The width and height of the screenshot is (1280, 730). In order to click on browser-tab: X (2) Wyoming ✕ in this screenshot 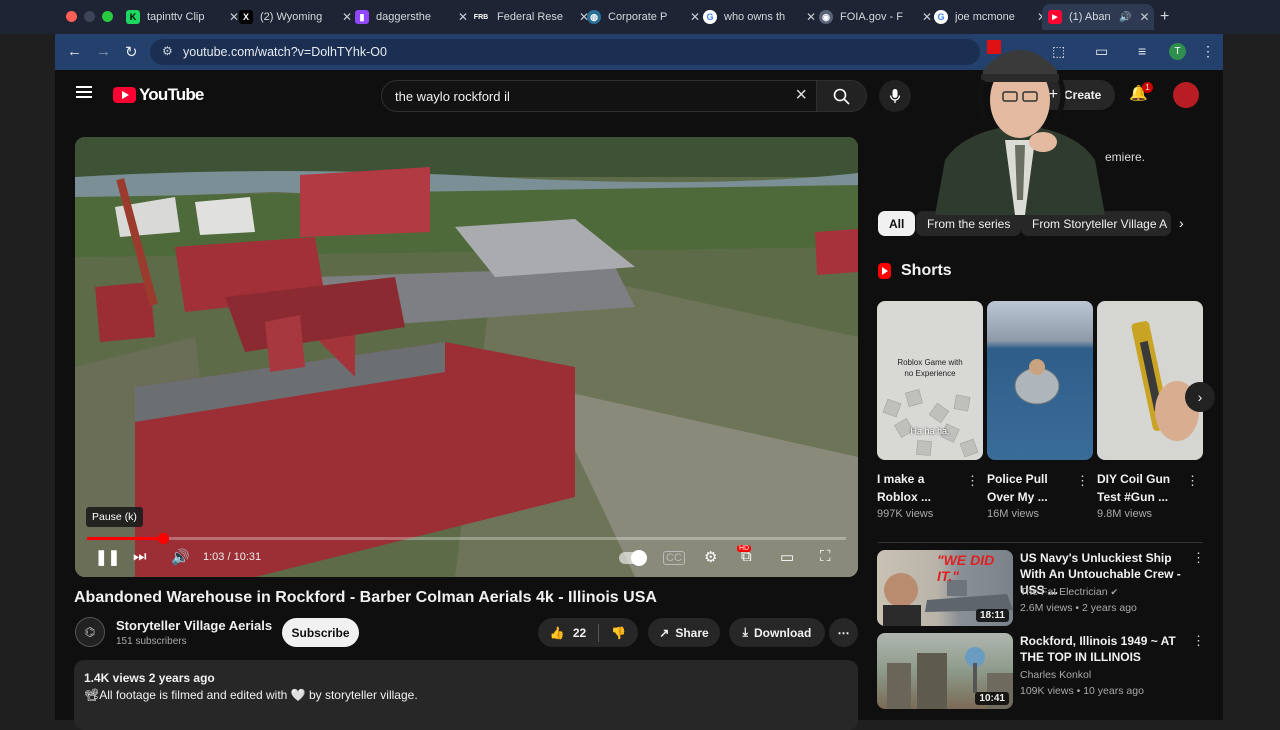, I will do `click(292, 17)`.